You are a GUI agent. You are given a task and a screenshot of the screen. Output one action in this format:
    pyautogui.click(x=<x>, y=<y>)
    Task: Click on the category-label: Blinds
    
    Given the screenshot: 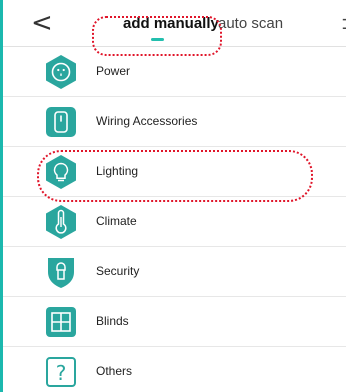 What is the action you would take?
    pyautogui.click(x=112, y=321)
    